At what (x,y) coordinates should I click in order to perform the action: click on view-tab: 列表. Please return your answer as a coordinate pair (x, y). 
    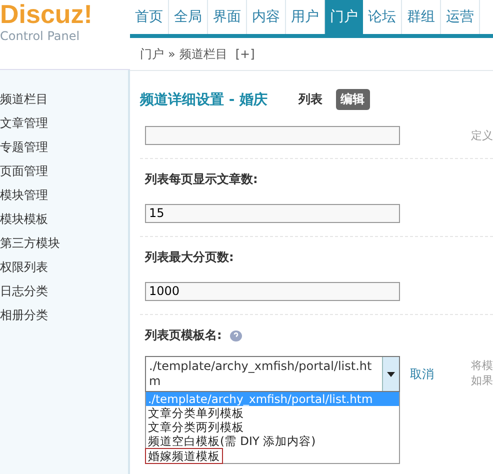
    Looking at the image, I should click on (311, 99).